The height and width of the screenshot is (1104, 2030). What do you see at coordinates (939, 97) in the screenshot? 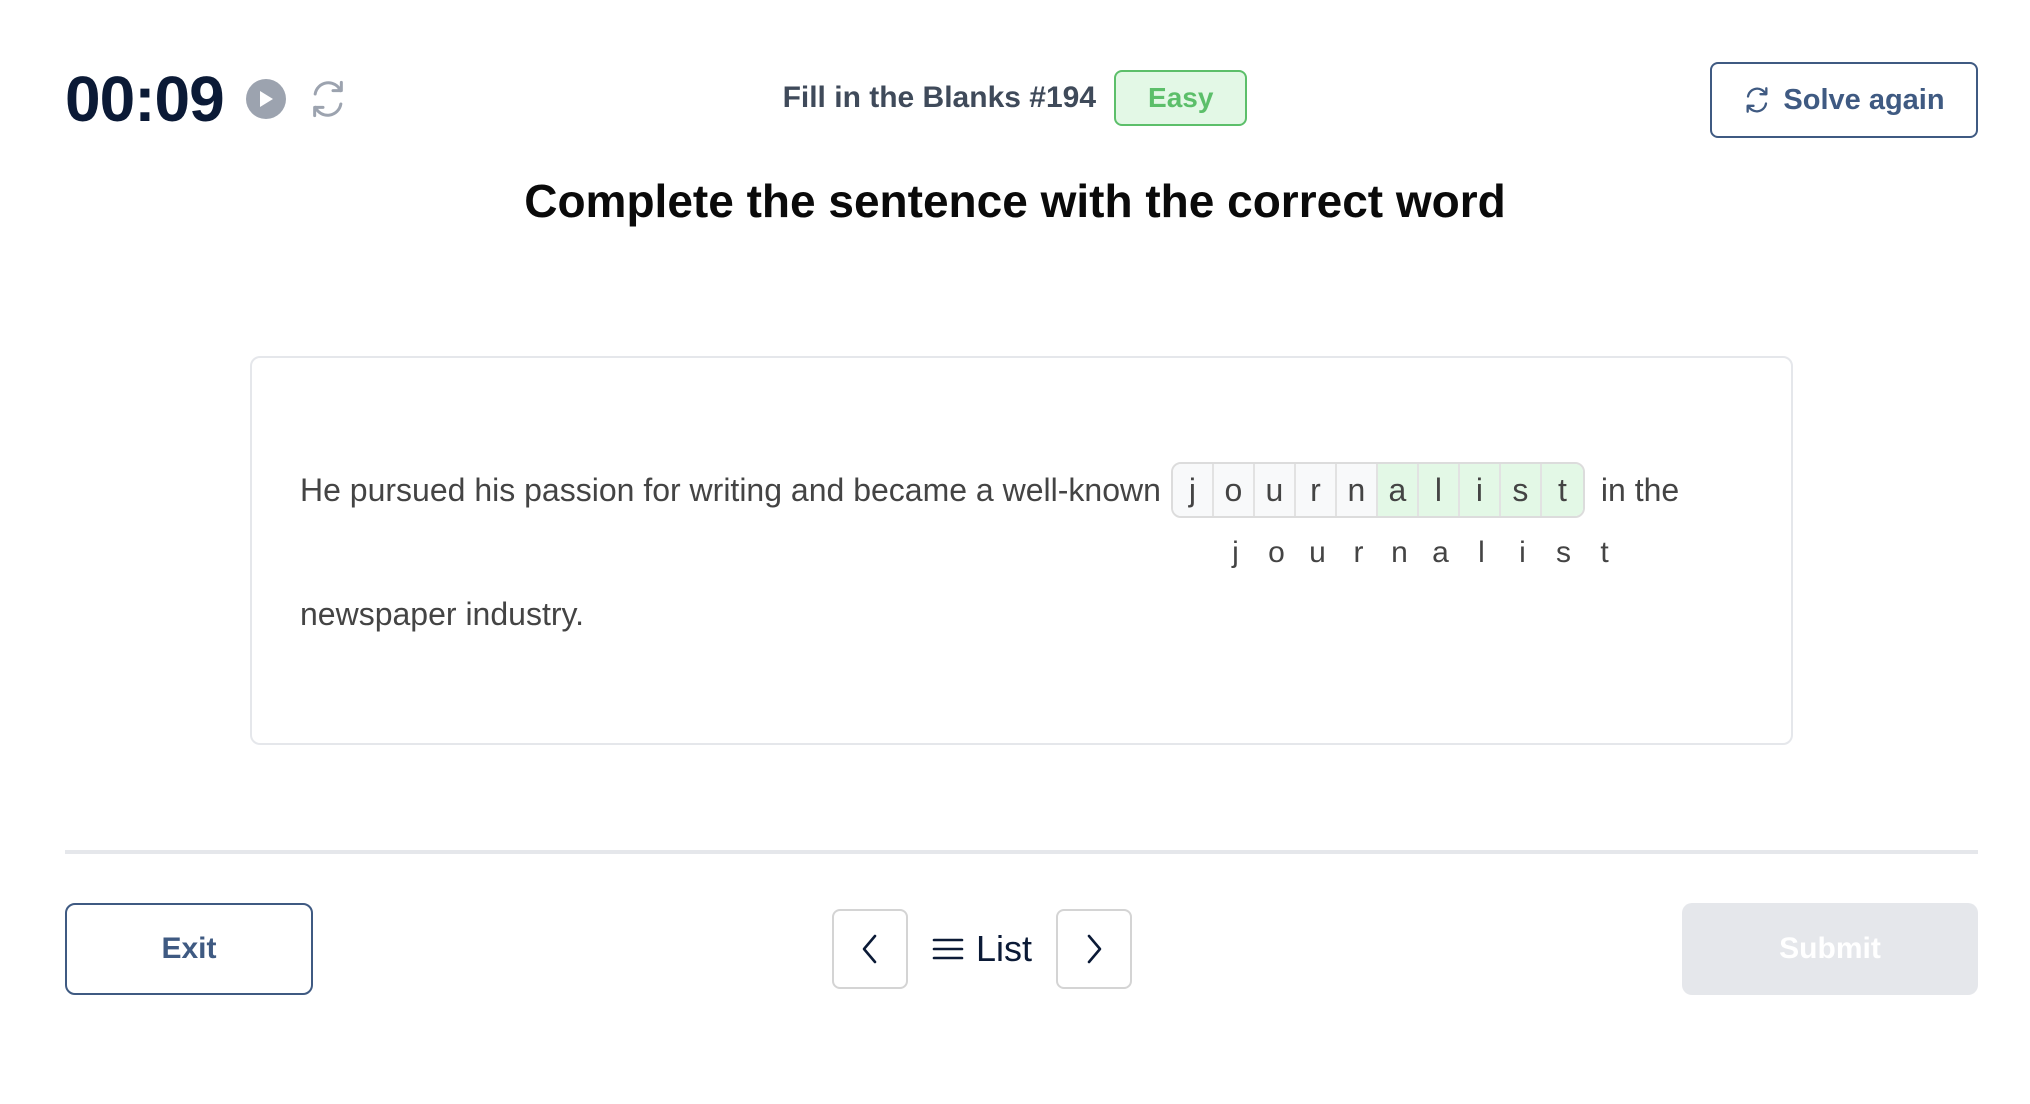
I see `puzzle-title: Fill in the Blanks #194` at bounding box center [939, 97].